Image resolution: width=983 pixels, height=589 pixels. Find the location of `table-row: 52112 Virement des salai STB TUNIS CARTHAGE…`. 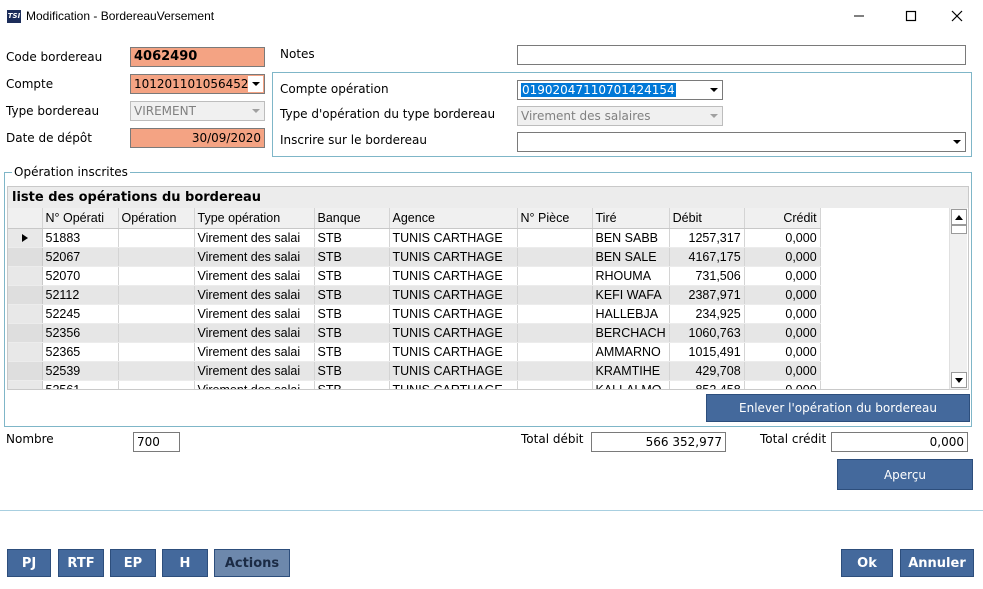

table-row: 52112 Virement des salai STB TUNIS CARTHAGE… is located at coordinates (414, 295).